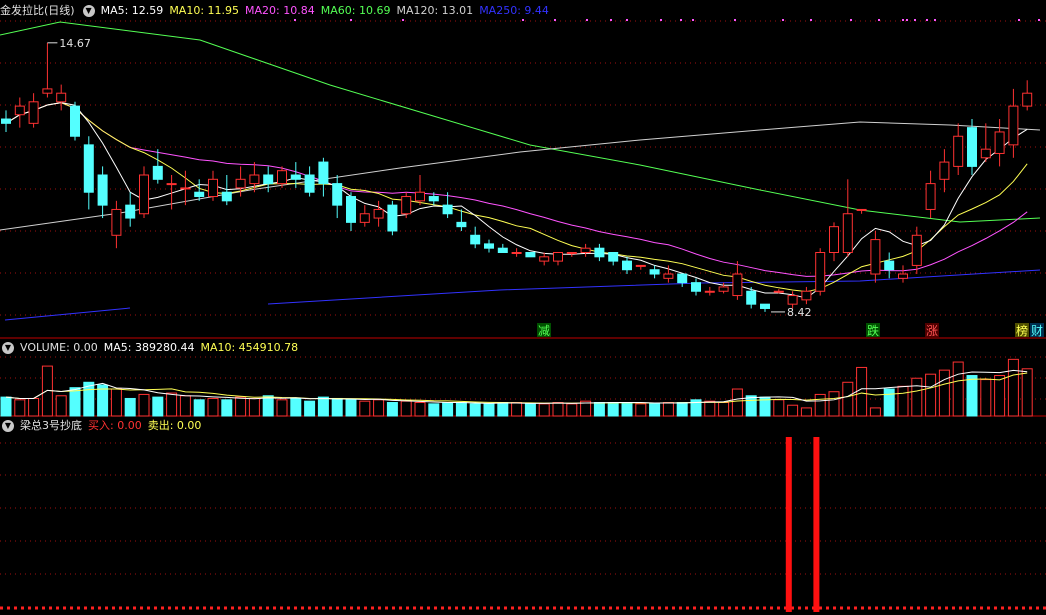 The height and width of the screenshot is (615, 1046). What do you see at coordinates (544, 331) in the screenshot?
I see `event-tag-0: 减` at bounding box center [544, 331].